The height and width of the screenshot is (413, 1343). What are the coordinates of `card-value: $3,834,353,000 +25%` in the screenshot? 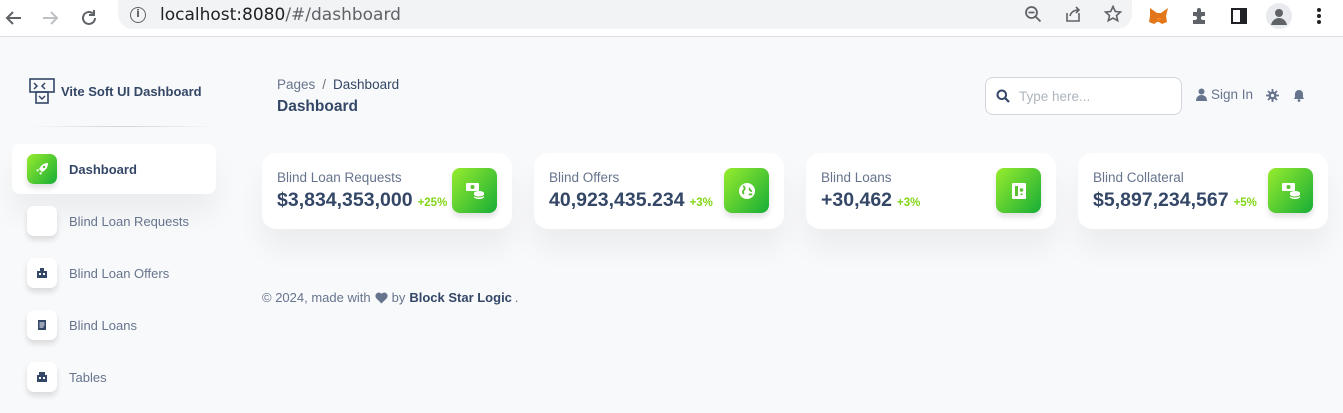 It's located at (362, 200).